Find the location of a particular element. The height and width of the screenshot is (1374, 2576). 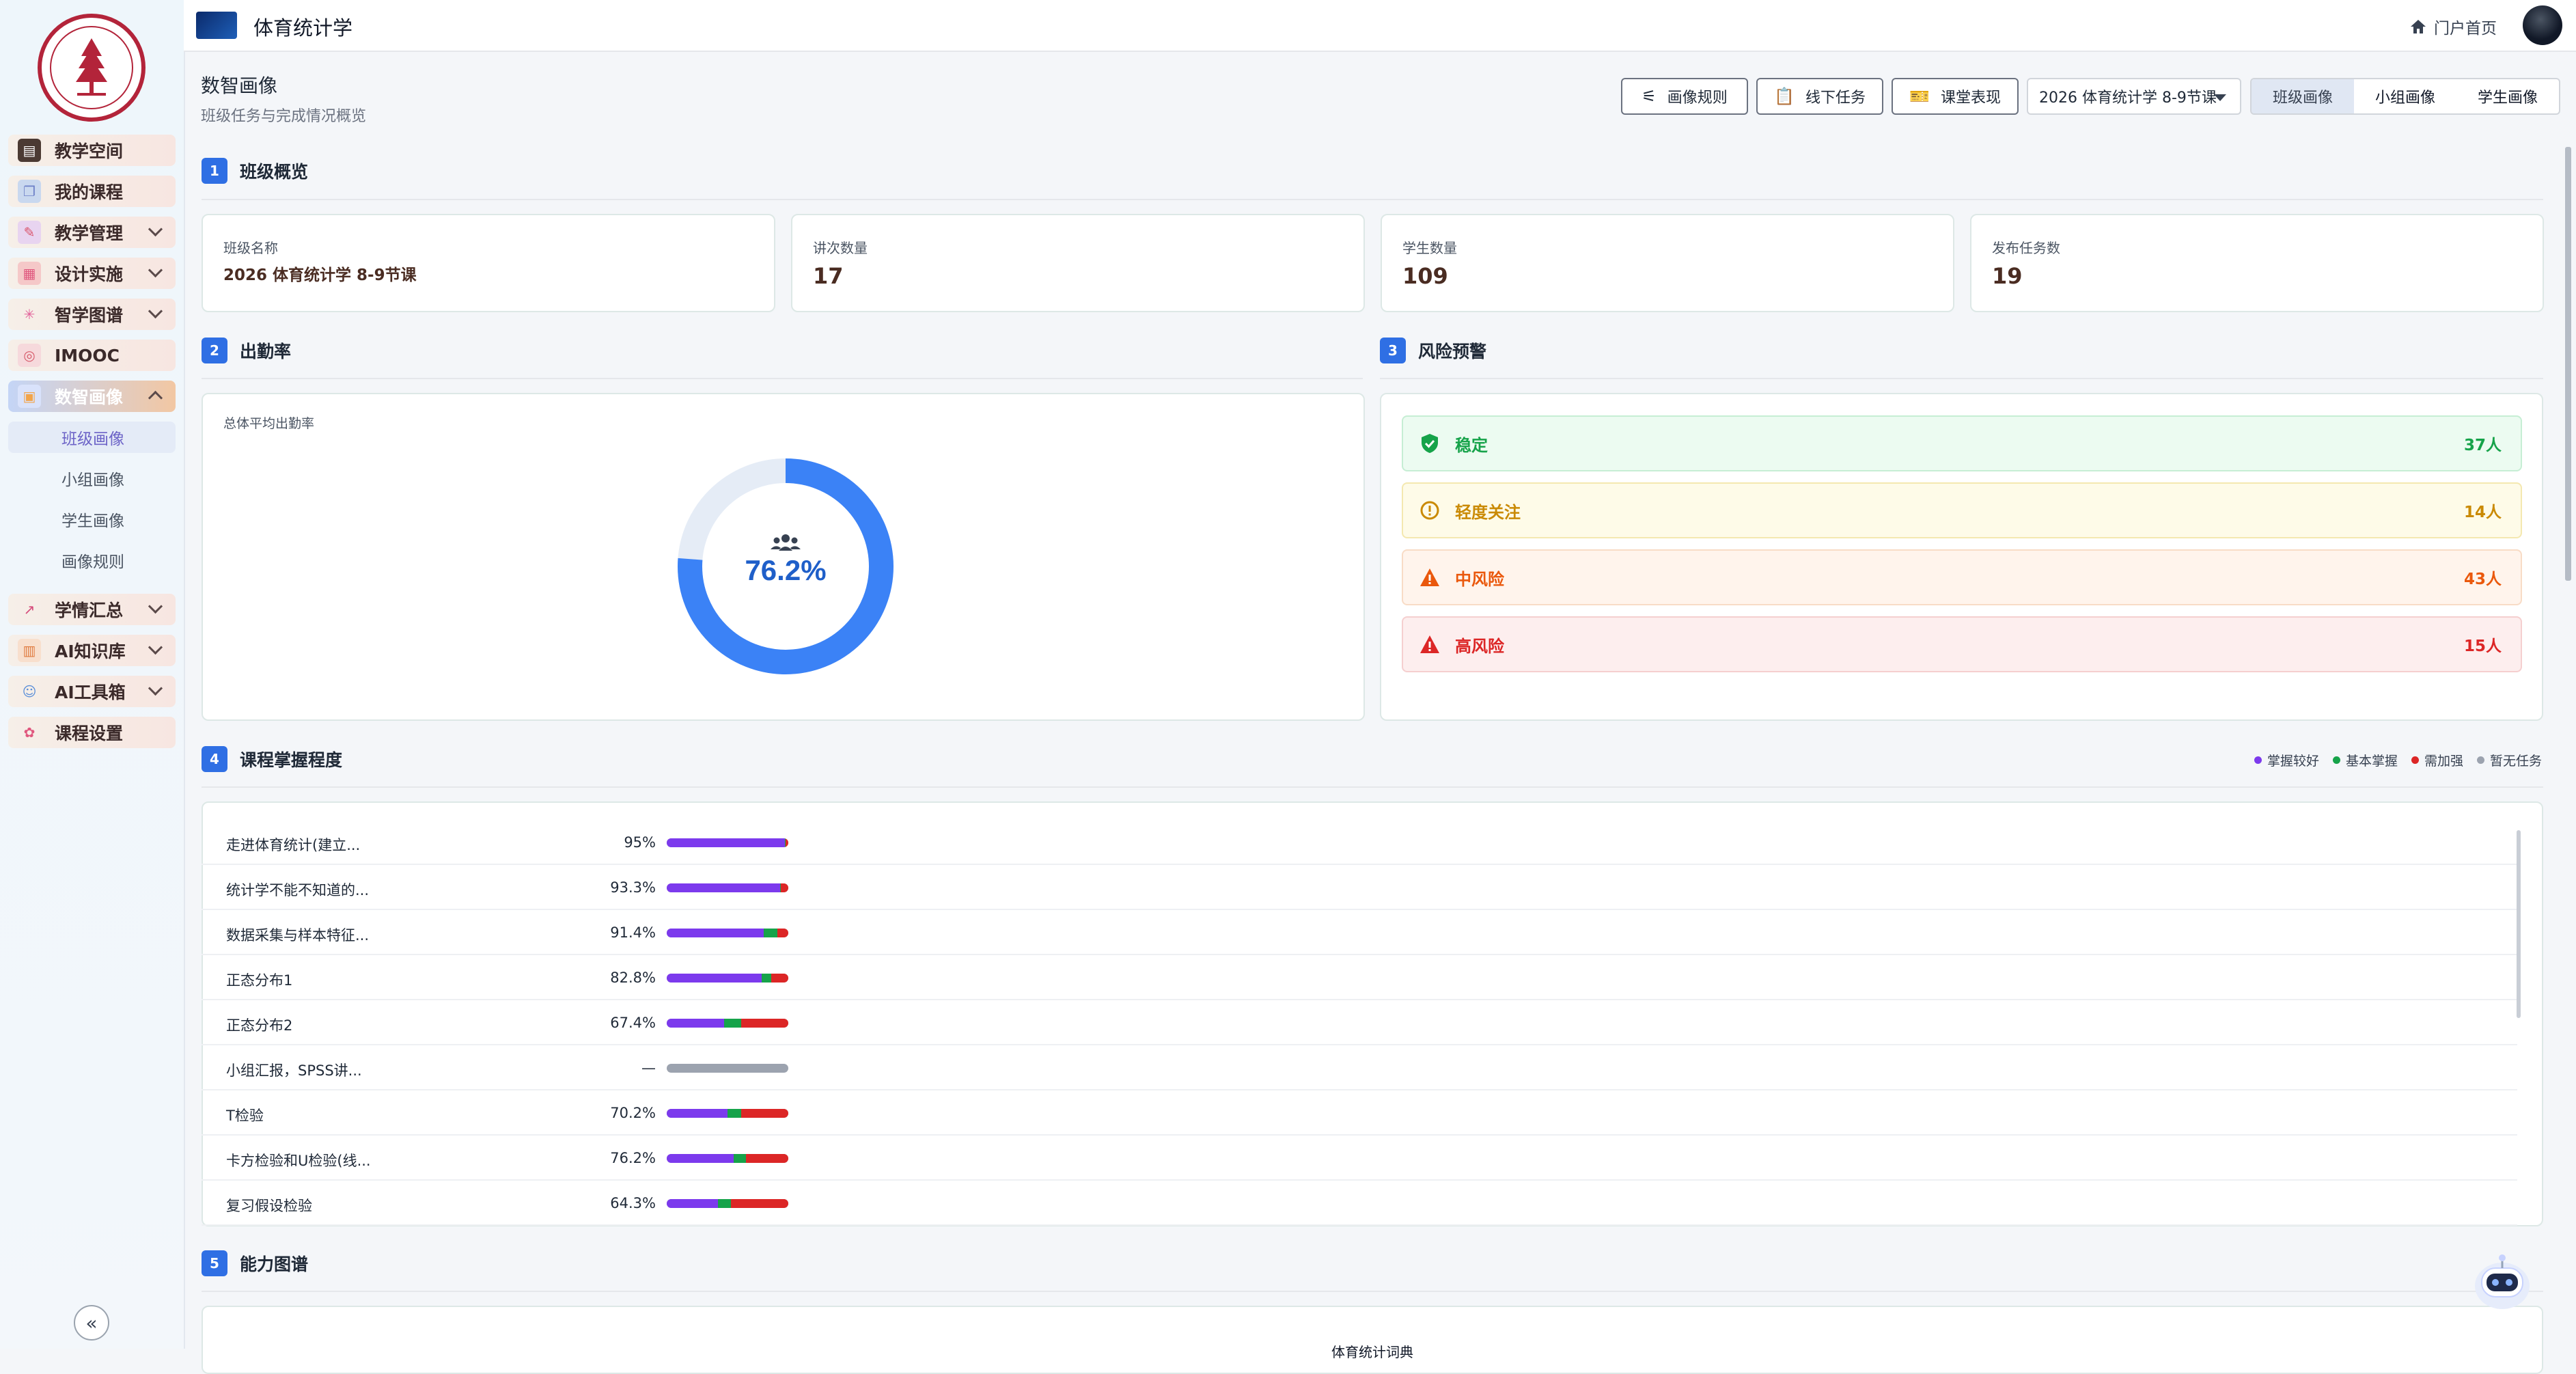

mastery-percent: 93.3% is located at coordinates (633, 887).